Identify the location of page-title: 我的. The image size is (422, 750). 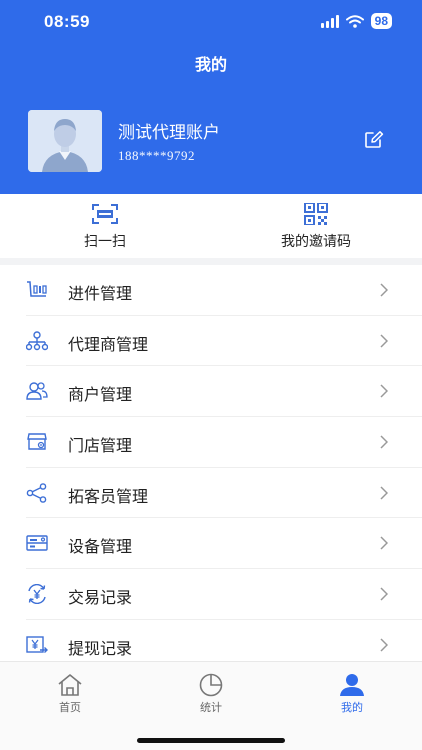
(210, 64).